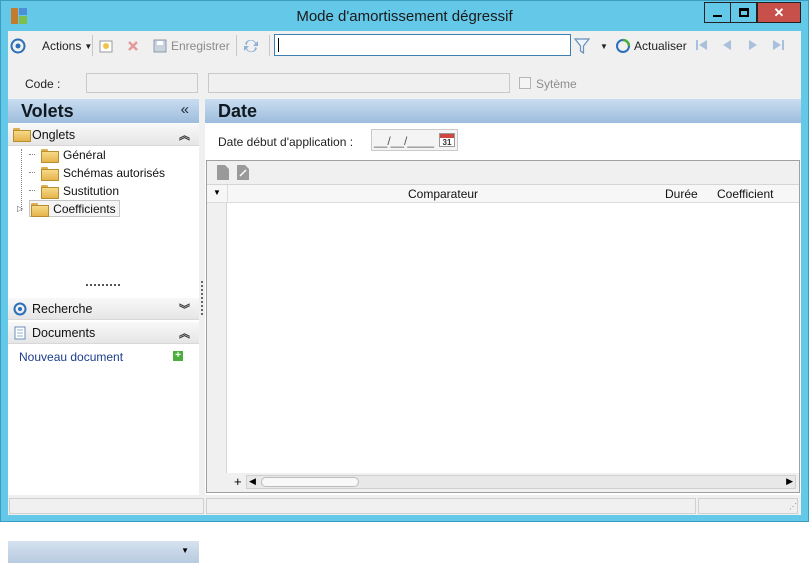 This screenshot has width=809, height=563. I want to click on expand-arrow-icon: ▷, so click(20, 208).